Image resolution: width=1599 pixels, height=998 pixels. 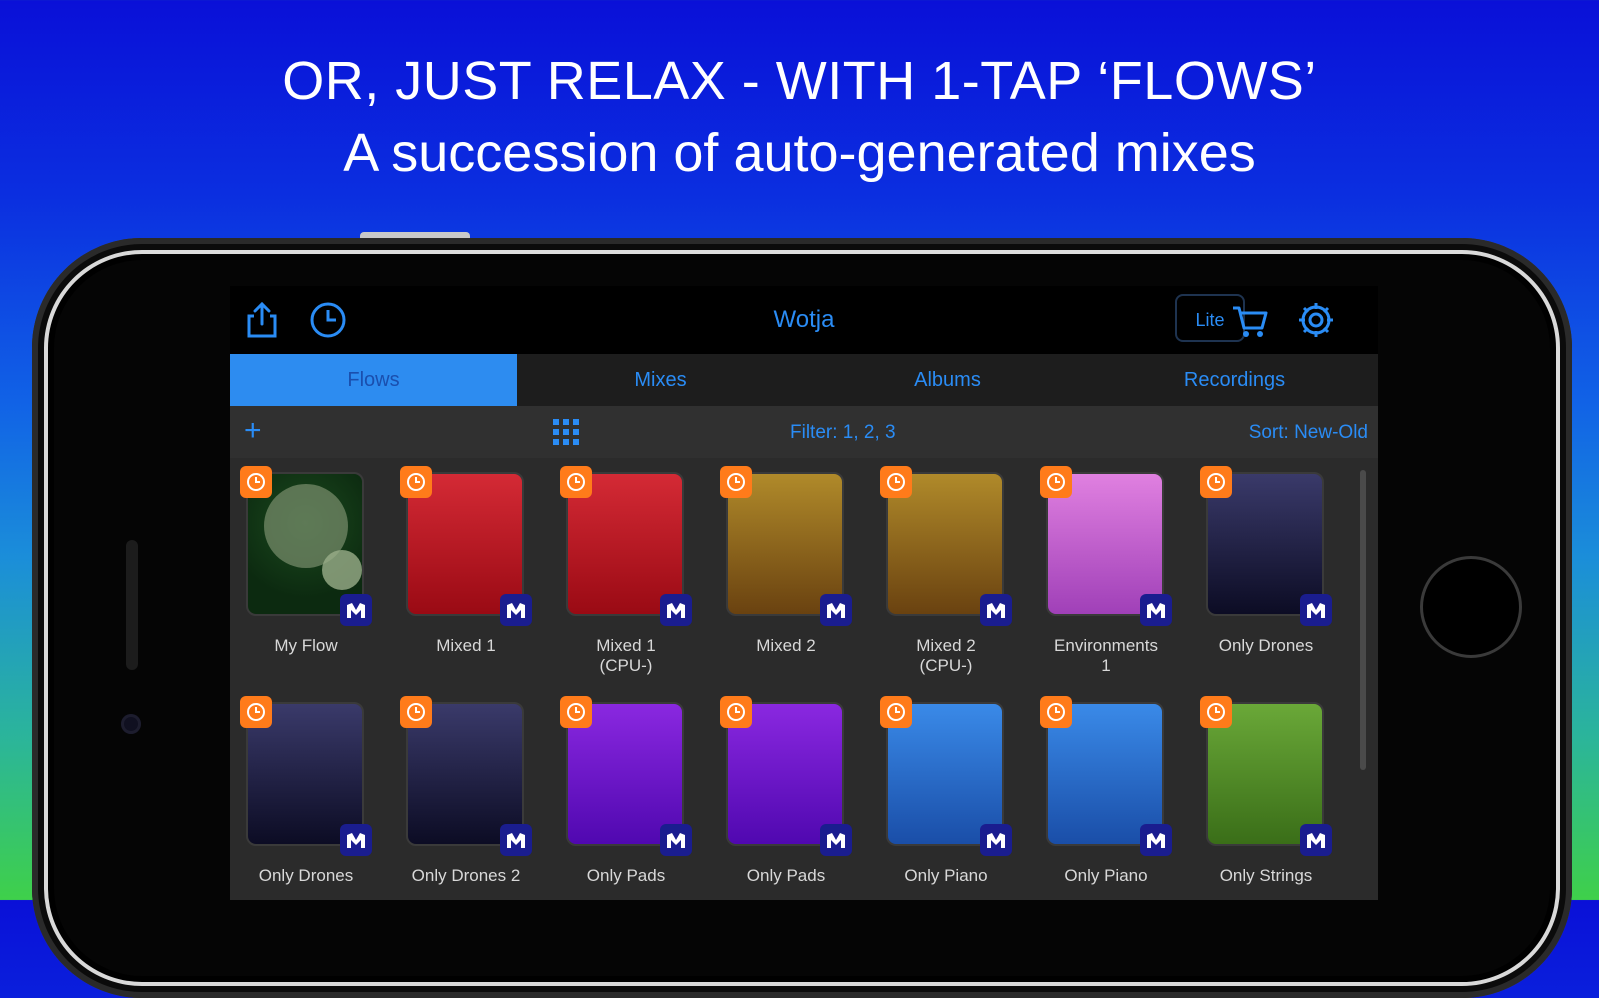 What do you see at coordinates (626, 655) in the screenshot?
I see `flow-tile-label: Mixed 1 (CPU-)` at bounding box center [626, 655].